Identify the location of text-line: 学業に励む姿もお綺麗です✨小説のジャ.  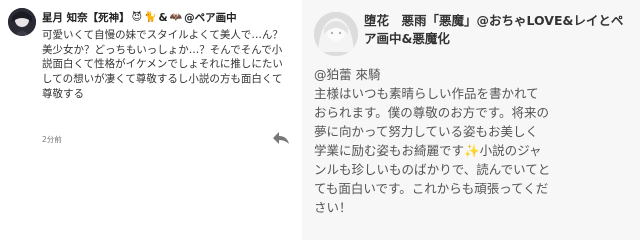
(428, 150).